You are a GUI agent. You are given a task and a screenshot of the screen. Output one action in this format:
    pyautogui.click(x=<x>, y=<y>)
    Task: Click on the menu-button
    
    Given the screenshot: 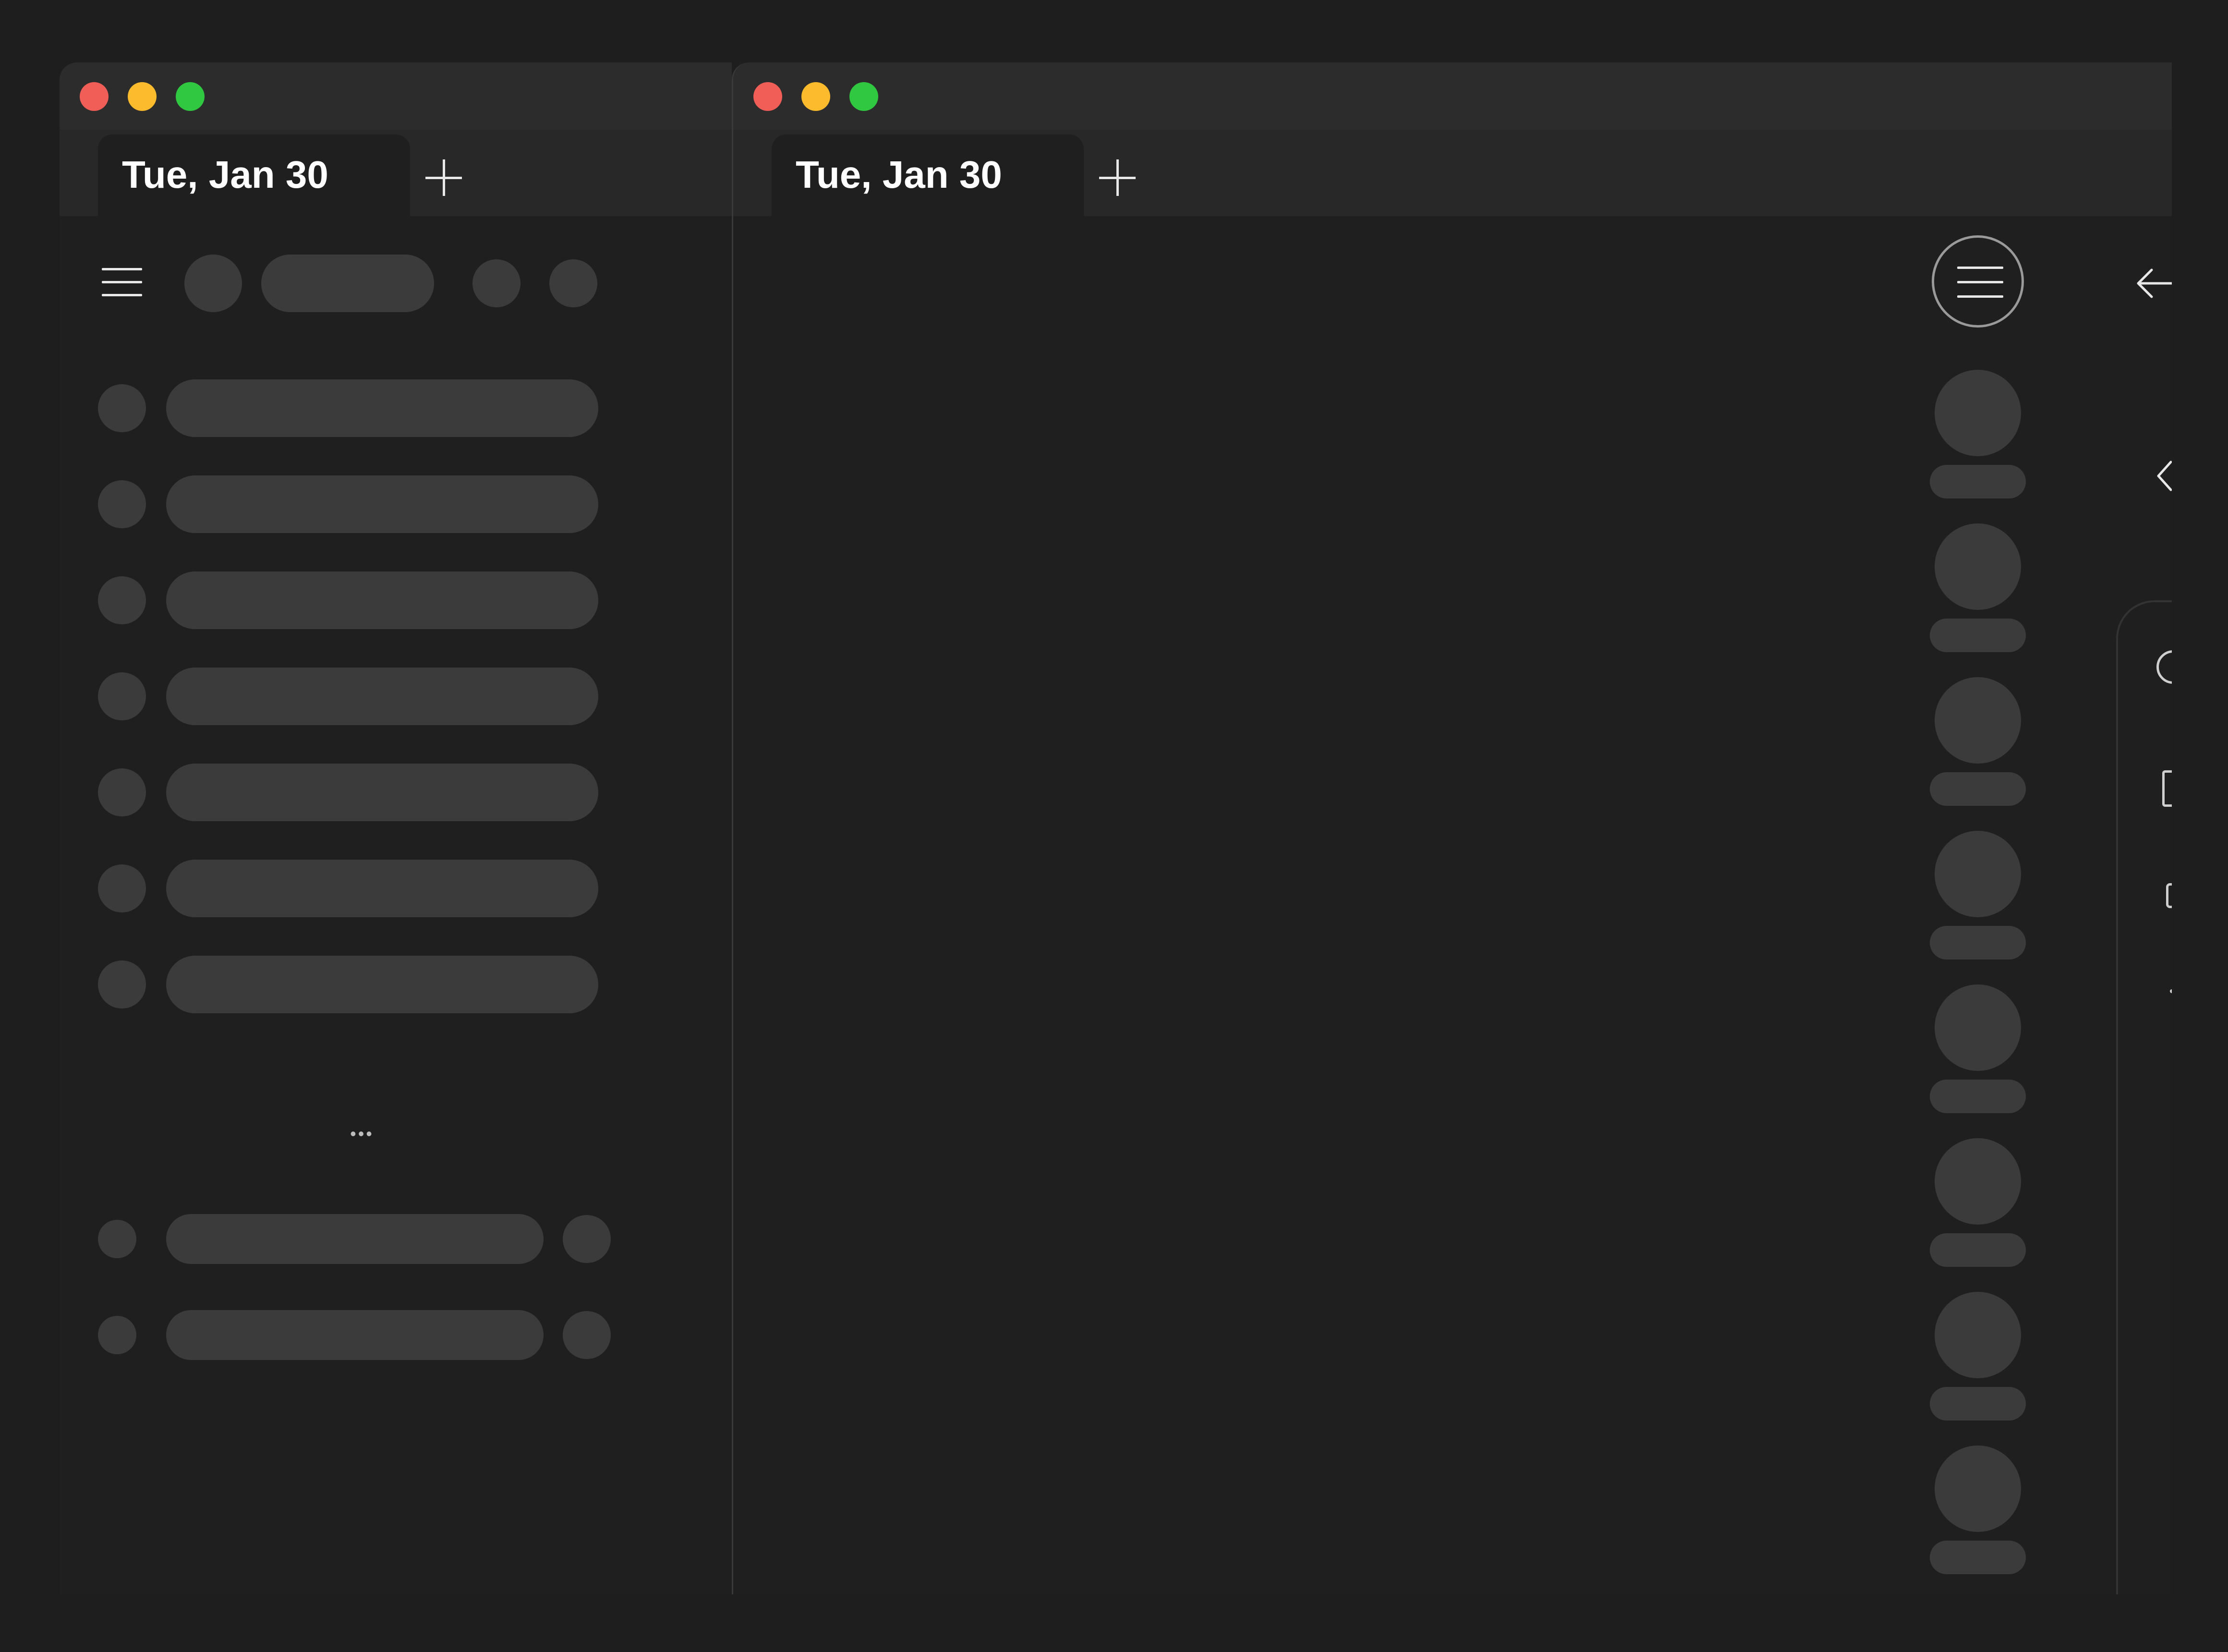 What is the action you would take?
    pyautogui.click(x=1978, y=281)
    